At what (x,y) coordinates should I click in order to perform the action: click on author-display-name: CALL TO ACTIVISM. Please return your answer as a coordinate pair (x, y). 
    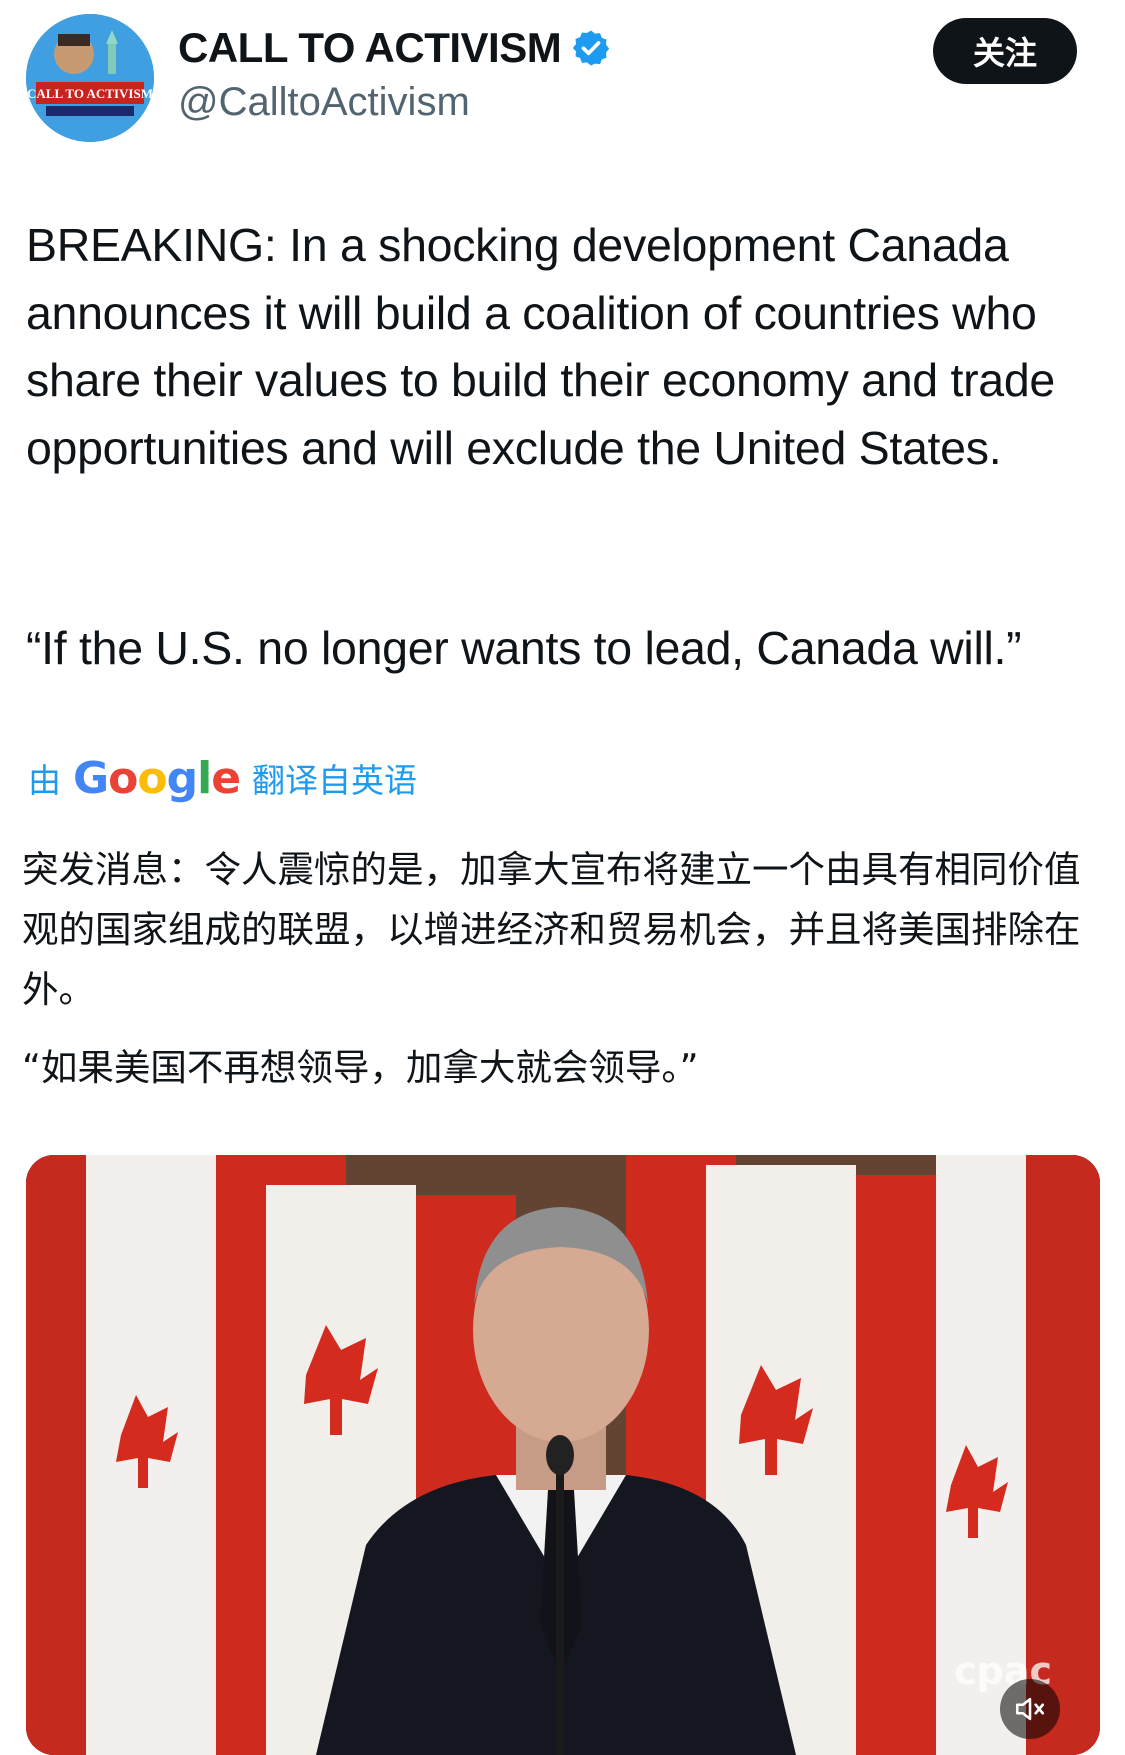
    Looking at the image, I should click on (370, 48).